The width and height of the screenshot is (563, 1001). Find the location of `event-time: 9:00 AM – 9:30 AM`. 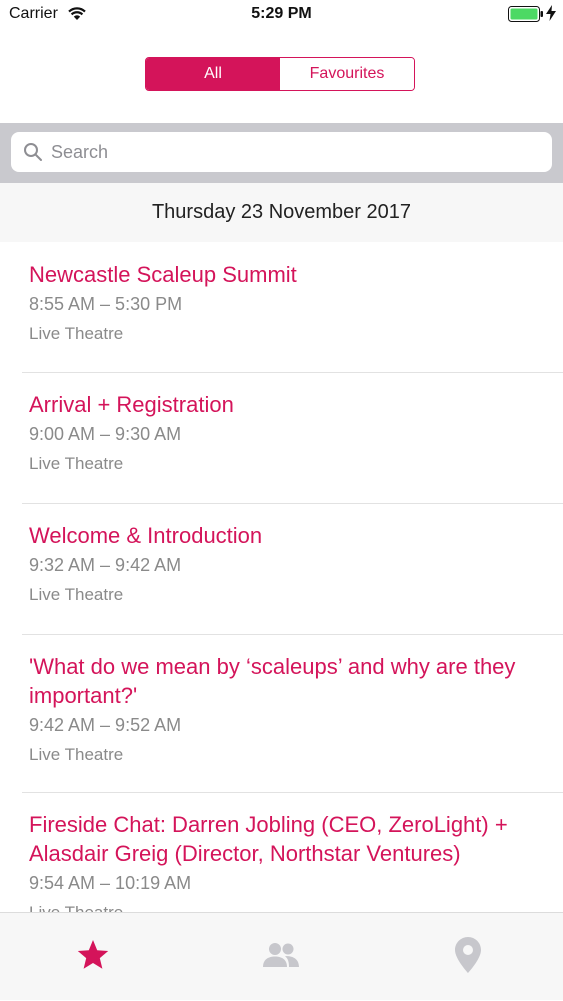

event-time: 9:00 AM – 9:30 AM is located at coordinates (105, 434).